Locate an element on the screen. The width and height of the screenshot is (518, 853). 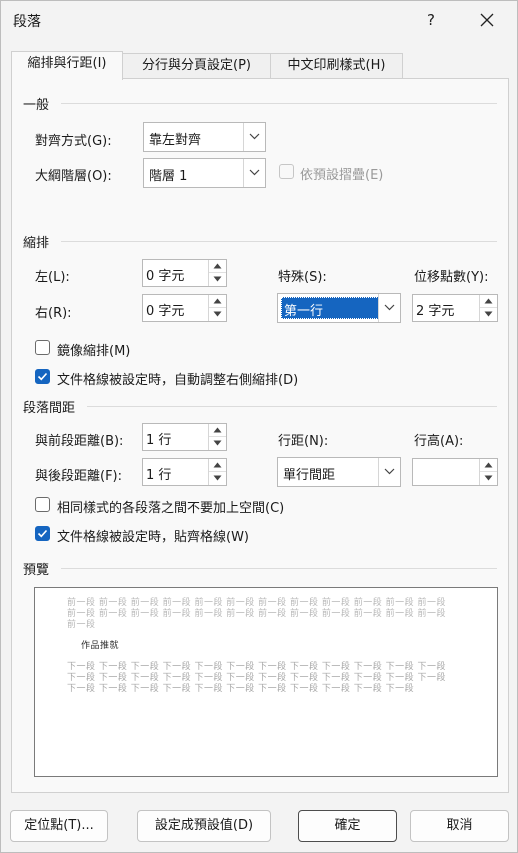
outline-level-value: 階層 1 is located at coordinates (168, 176).